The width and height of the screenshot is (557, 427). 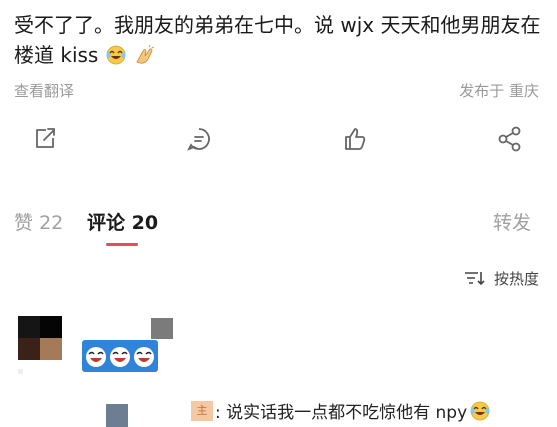 I want to click on divider-dot, so click(x=20, y=371).